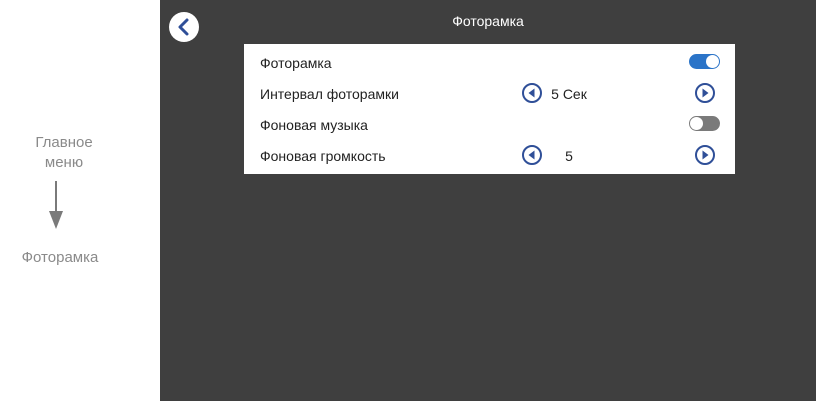 The image size is (816, 401). What do you see at coordinates (489, 124) in the screenshot?
I see `setting-row-music: Фоновая музыка` at bounding box center [489, 124].